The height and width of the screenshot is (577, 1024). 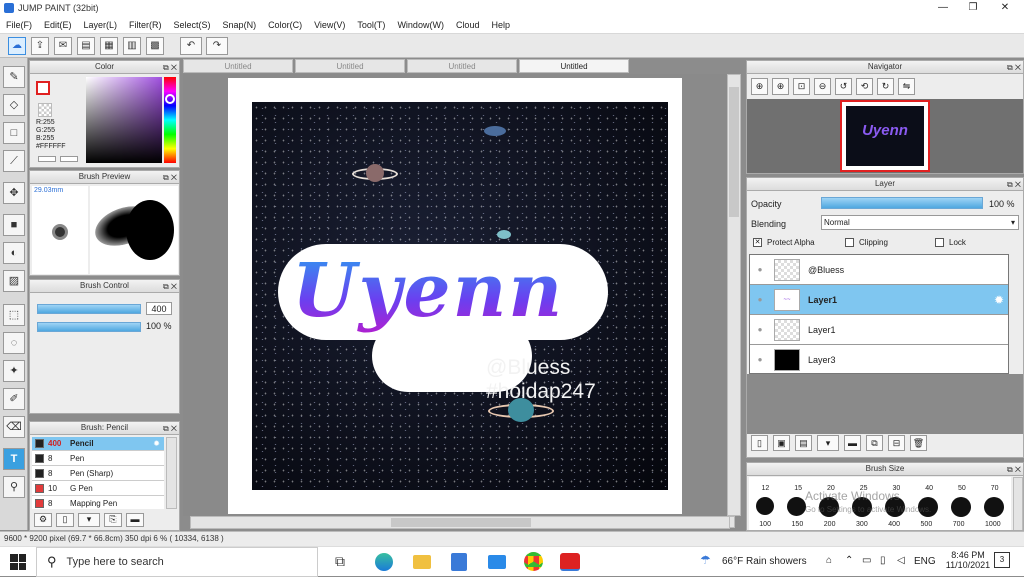 What do you see at coordinates (883, 560) in the screenshot?
I see `battery-icon: ▯` at bounding box center [883, 560].